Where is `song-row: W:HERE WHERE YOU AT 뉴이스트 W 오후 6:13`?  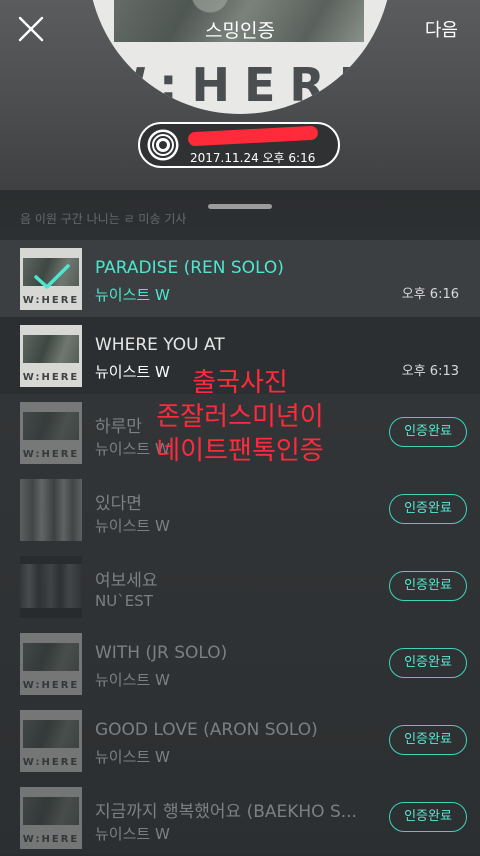
song-row: W:HERE WHERE YOU AT 뉴이스트 W 오후 6:13 is located at coordinates (240, 355).